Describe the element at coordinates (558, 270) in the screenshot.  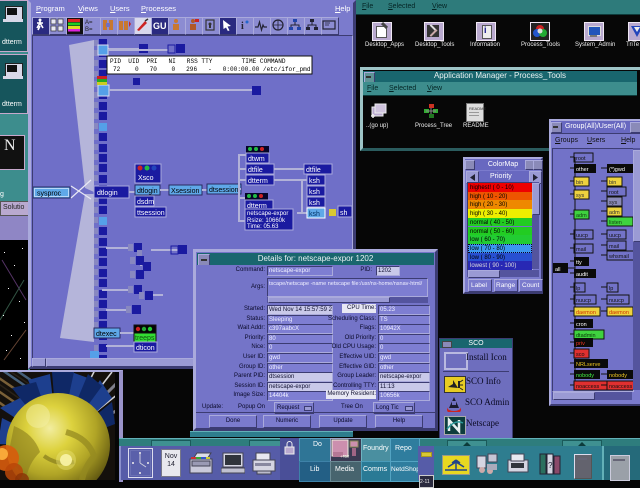
I see `svg-text: all` at that location.